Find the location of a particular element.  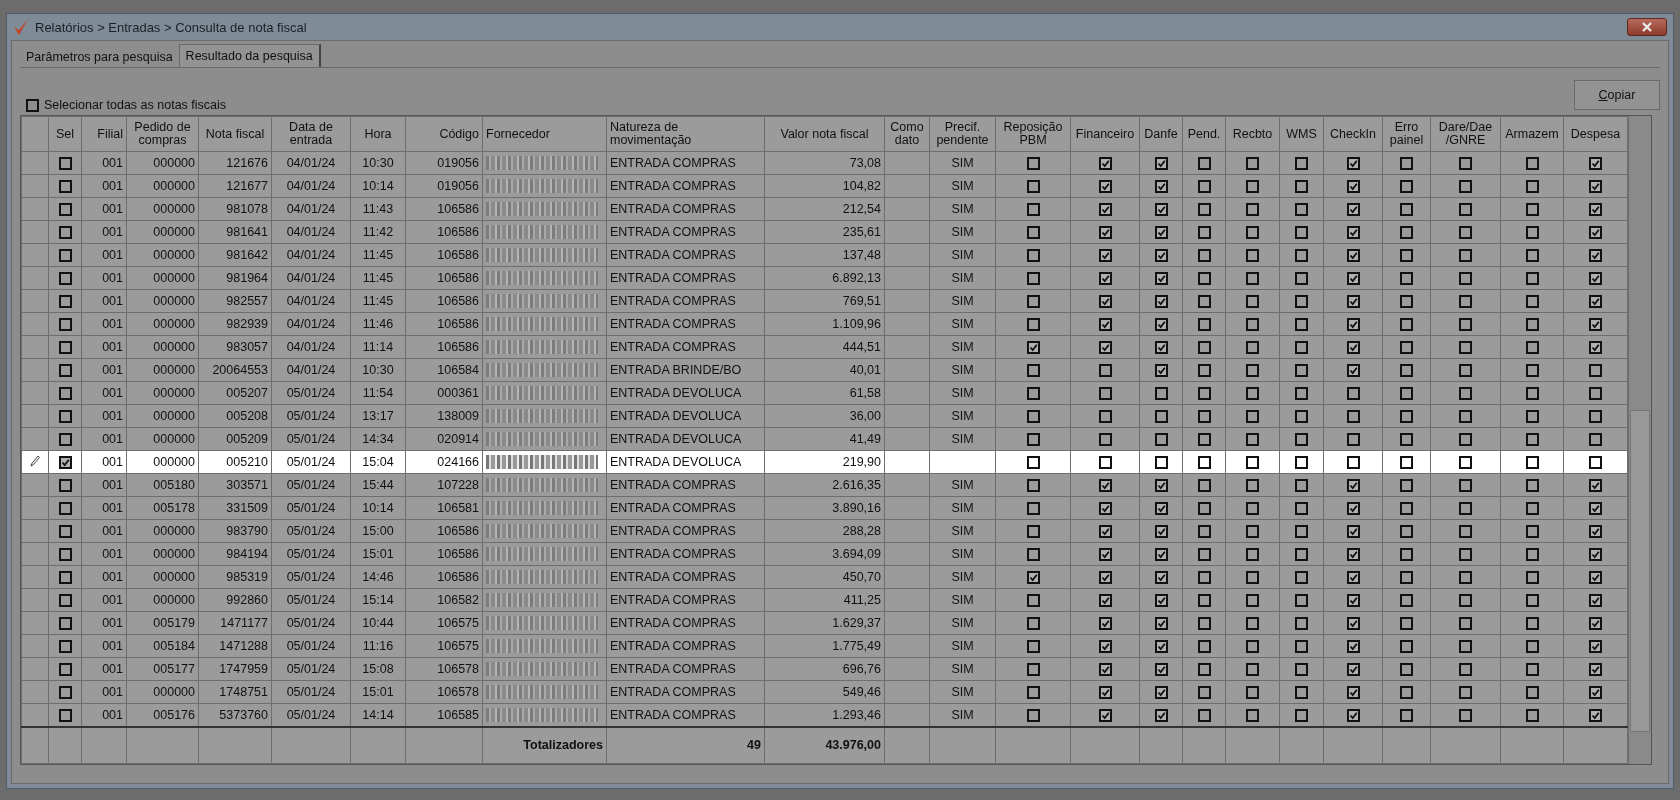

copy-button: Copiar is located at coordinates (1617, 95).